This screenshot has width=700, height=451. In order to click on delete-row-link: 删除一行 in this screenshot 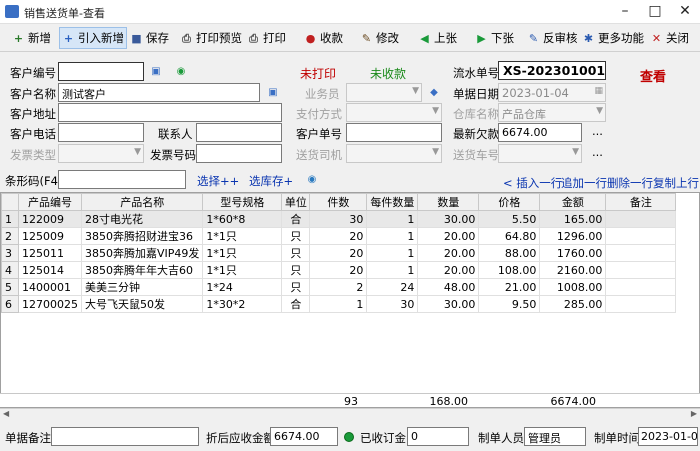, I will do `click(630, 183)`.